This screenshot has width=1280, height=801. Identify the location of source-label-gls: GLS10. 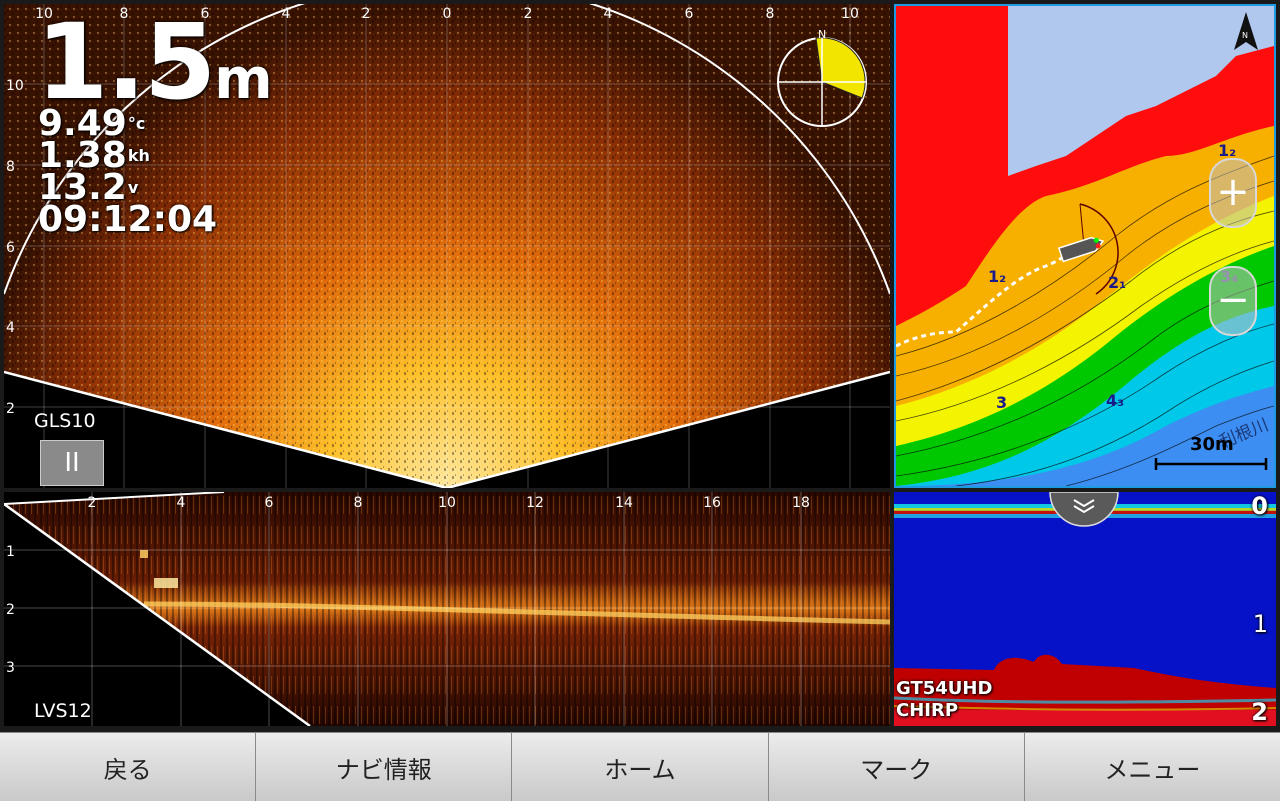
(65, 421).